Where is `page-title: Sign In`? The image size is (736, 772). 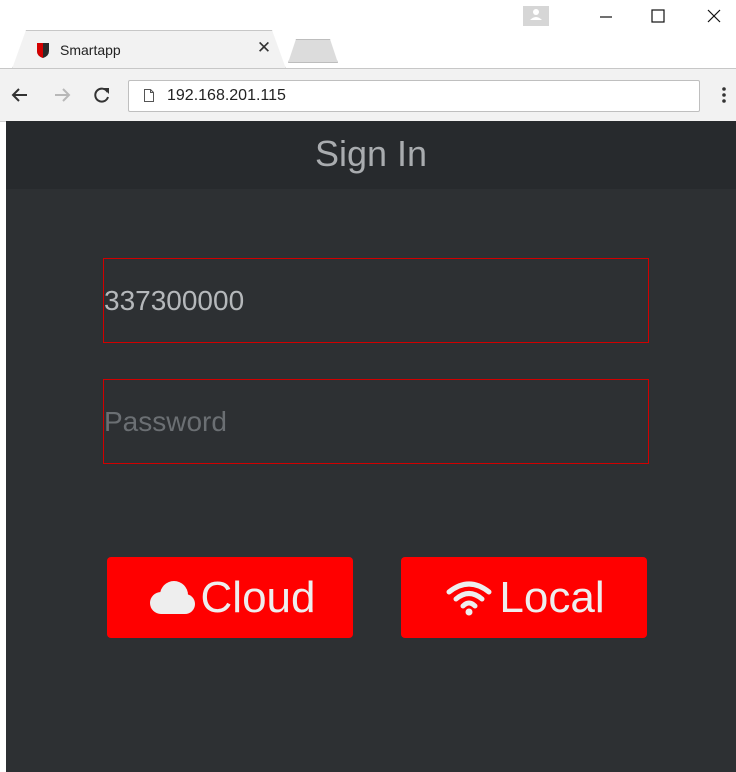
page-title: Sign In is located at coordinates (371, 153).